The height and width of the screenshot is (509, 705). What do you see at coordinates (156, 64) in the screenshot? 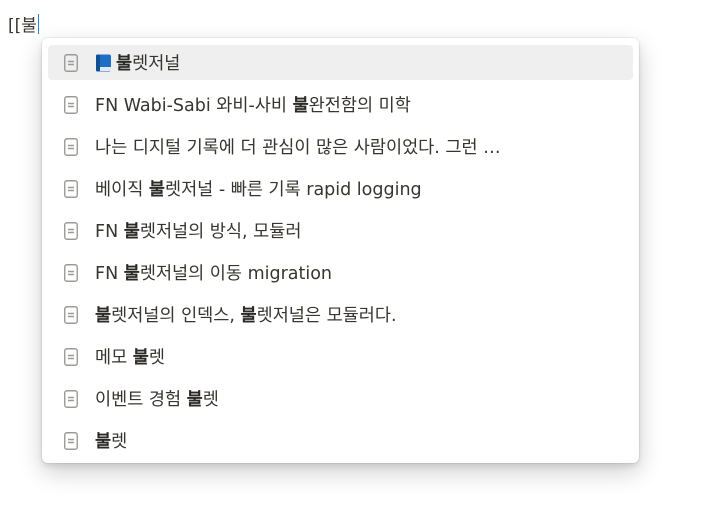
I see `label-text: 렛저널` at bounding box center [156, 64].